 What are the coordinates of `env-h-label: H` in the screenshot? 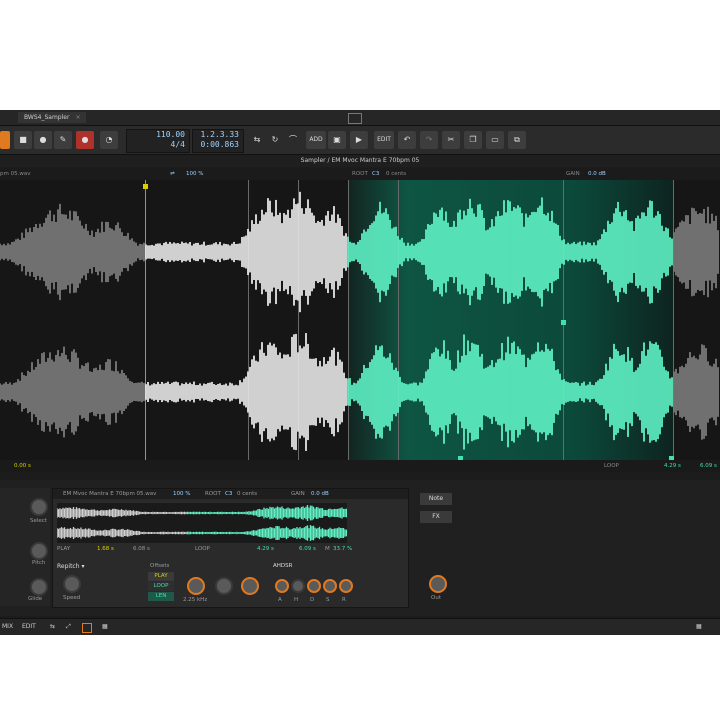 It's located at (296, 600).